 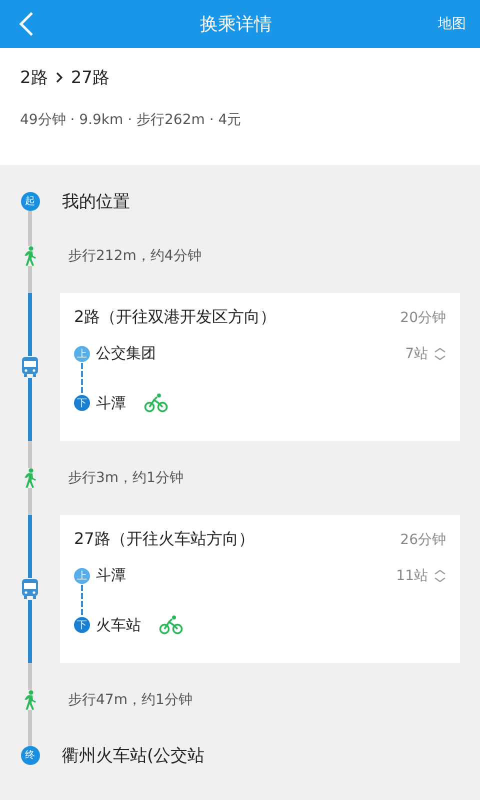 I want to click on bus-line-name: 2路（开往双港开发区方向）, so click(x=175, y=317).